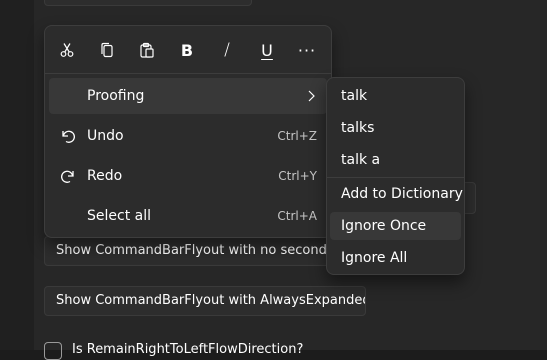 The height and width of the screenshot is (360, 547). Describe the element at coordinates (297, 176) in the screenshot. I see `menu-item-accelerator: Ctrl+Y` at that location.